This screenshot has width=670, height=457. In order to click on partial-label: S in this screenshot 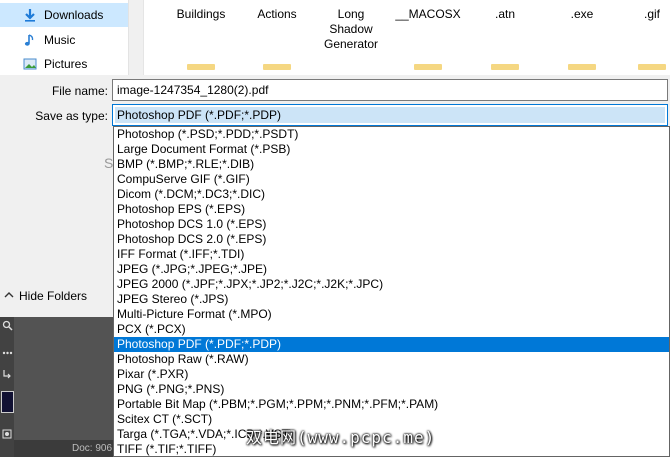, I will do `click(109, 163)`.